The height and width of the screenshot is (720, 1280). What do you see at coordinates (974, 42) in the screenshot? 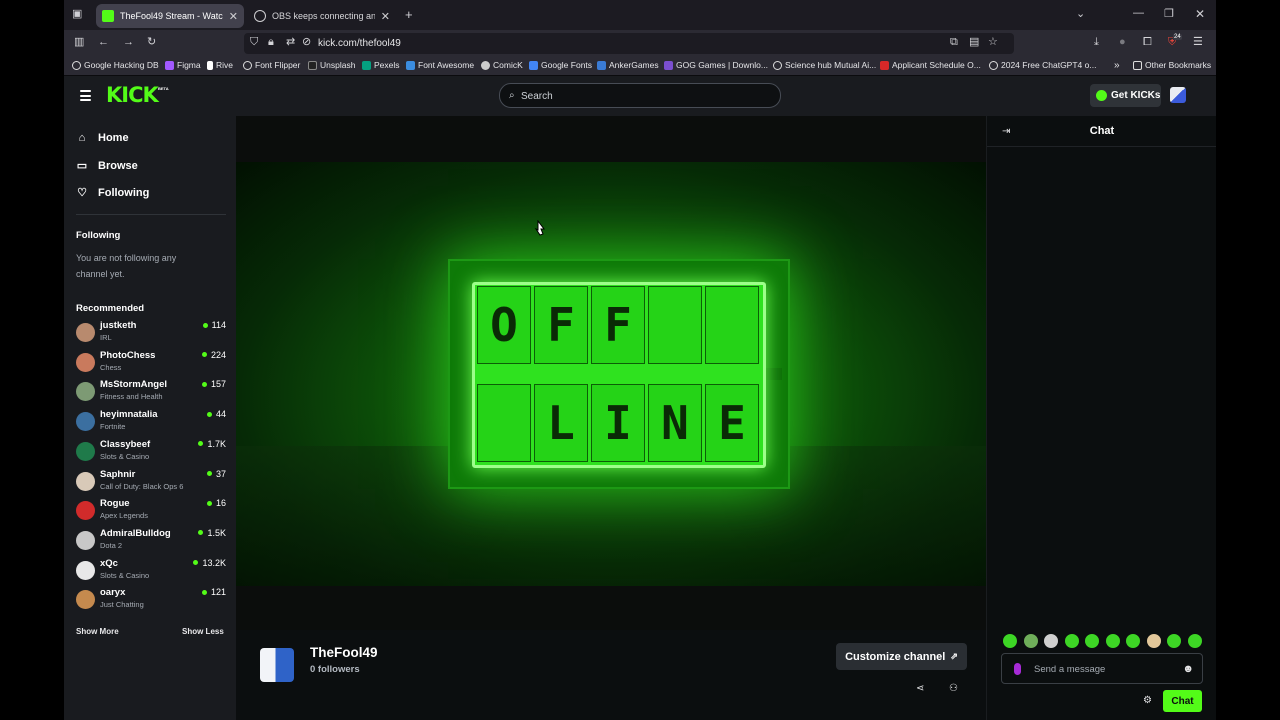
I see `reader-view-icon: ▤` at bounding box center [974, 42].